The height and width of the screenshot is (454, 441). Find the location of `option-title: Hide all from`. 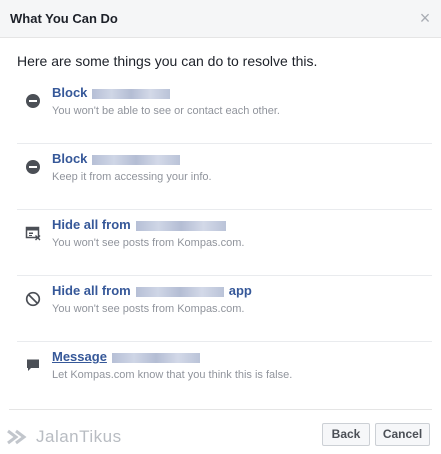

option-title: Hide all from is located at coordinates (139, 224).